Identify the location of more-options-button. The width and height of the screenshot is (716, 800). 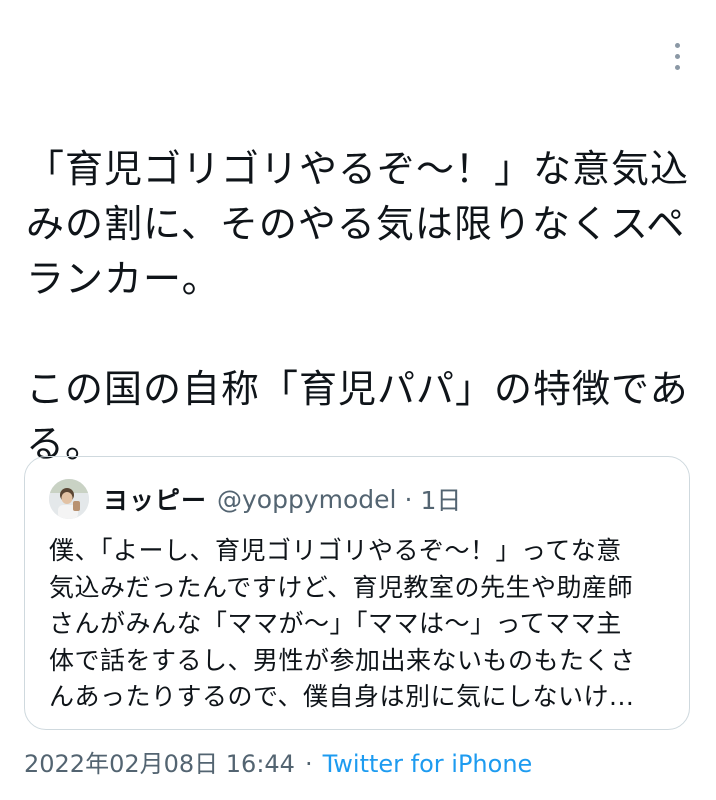
(677, 56).